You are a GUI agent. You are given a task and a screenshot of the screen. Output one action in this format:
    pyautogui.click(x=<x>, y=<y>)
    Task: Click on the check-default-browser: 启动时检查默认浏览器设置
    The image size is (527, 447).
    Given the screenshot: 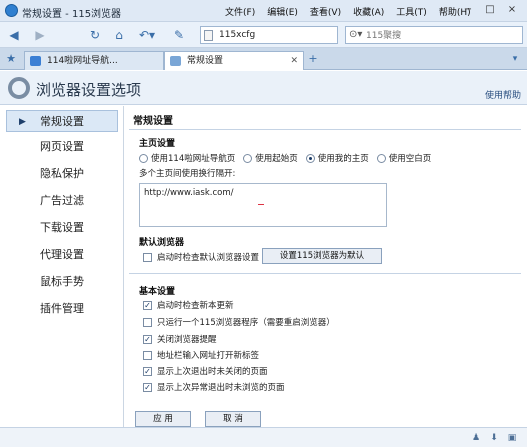 What is the action you would take?
    pyautogui.click(x=201, y=257)
    